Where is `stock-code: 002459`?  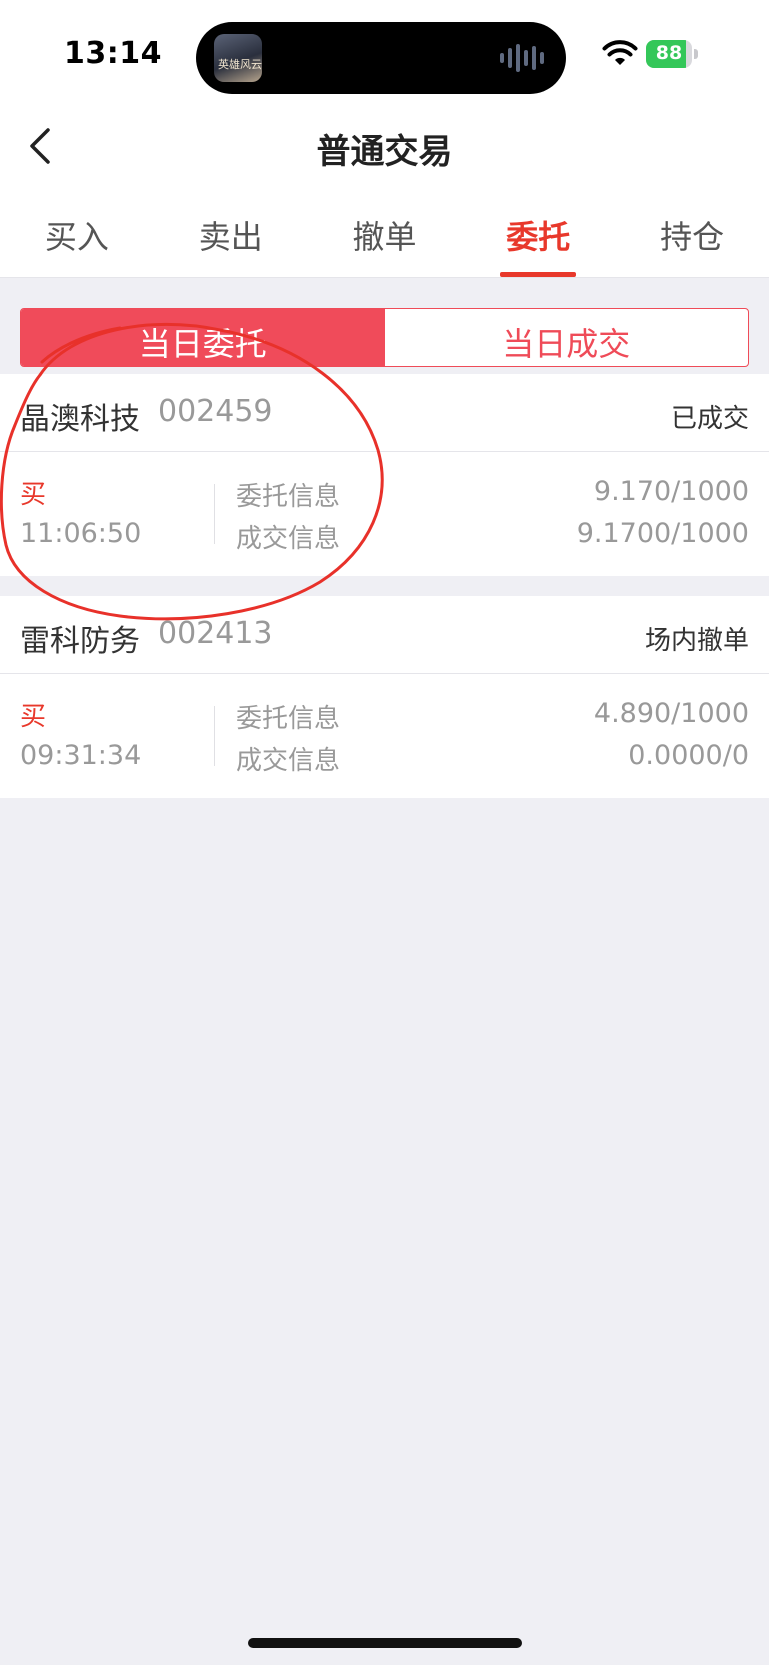 stock-code: 002459 is located at coordinates (215, 411).